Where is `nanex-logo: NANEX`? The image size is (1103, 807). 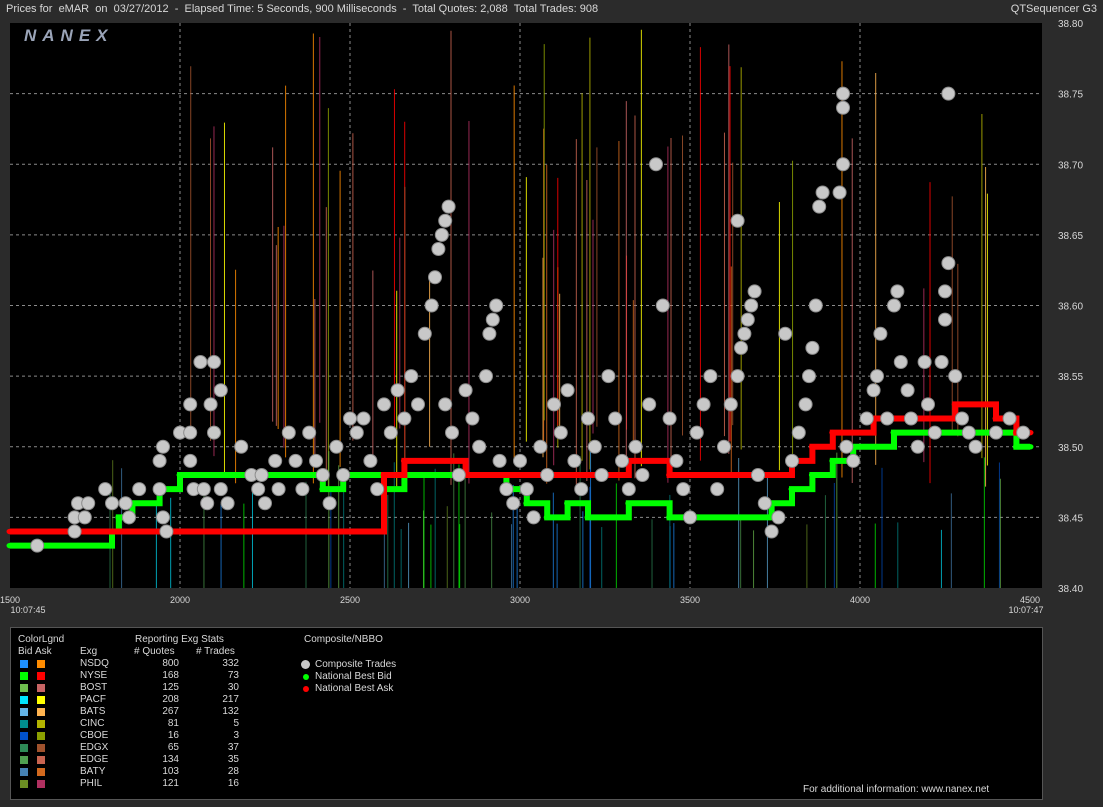 nanex-logo: NANEX is located at coordinates (69, 35).